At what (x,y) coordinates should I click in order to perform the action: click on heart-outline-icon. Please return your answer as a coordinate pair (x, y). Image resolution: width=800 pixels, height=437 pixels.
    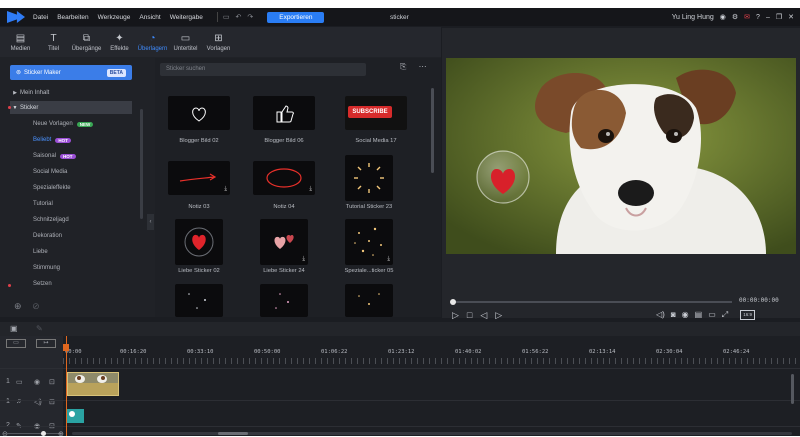
    Looking at the image, I should click on (199, 114).